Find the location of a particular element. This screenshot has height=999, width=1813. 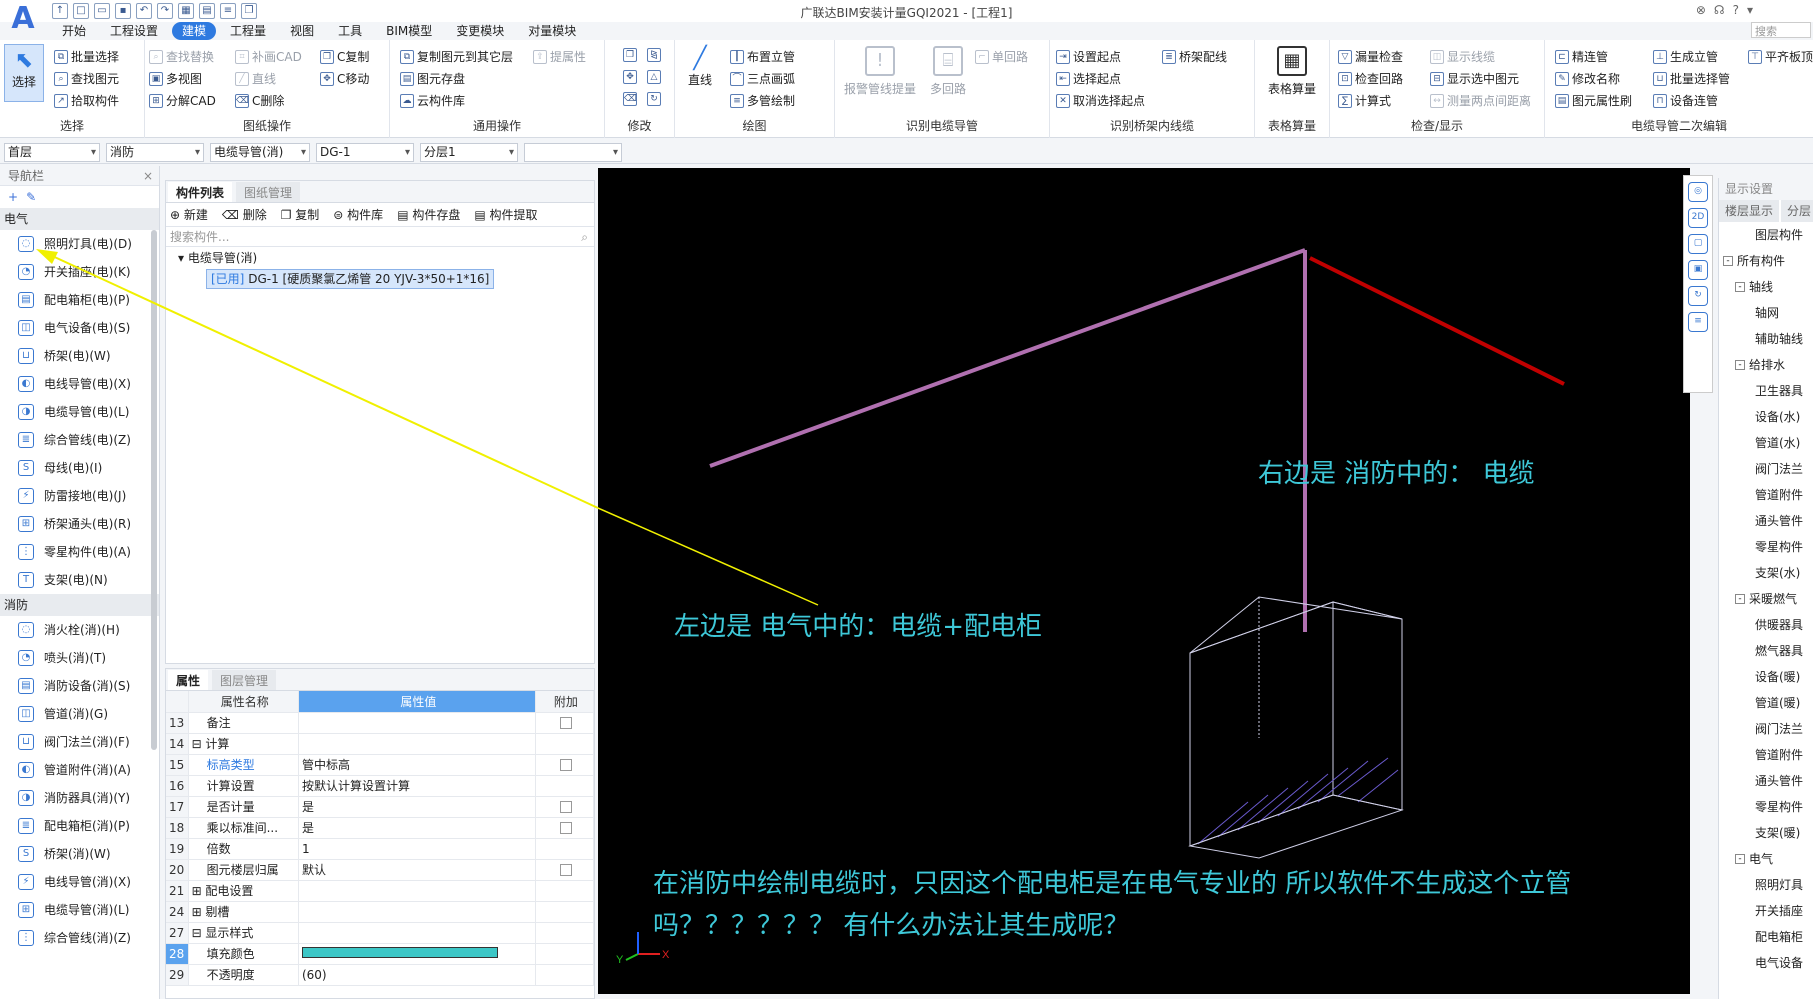

fill-color-swatch is located at coordinates (399, 952).